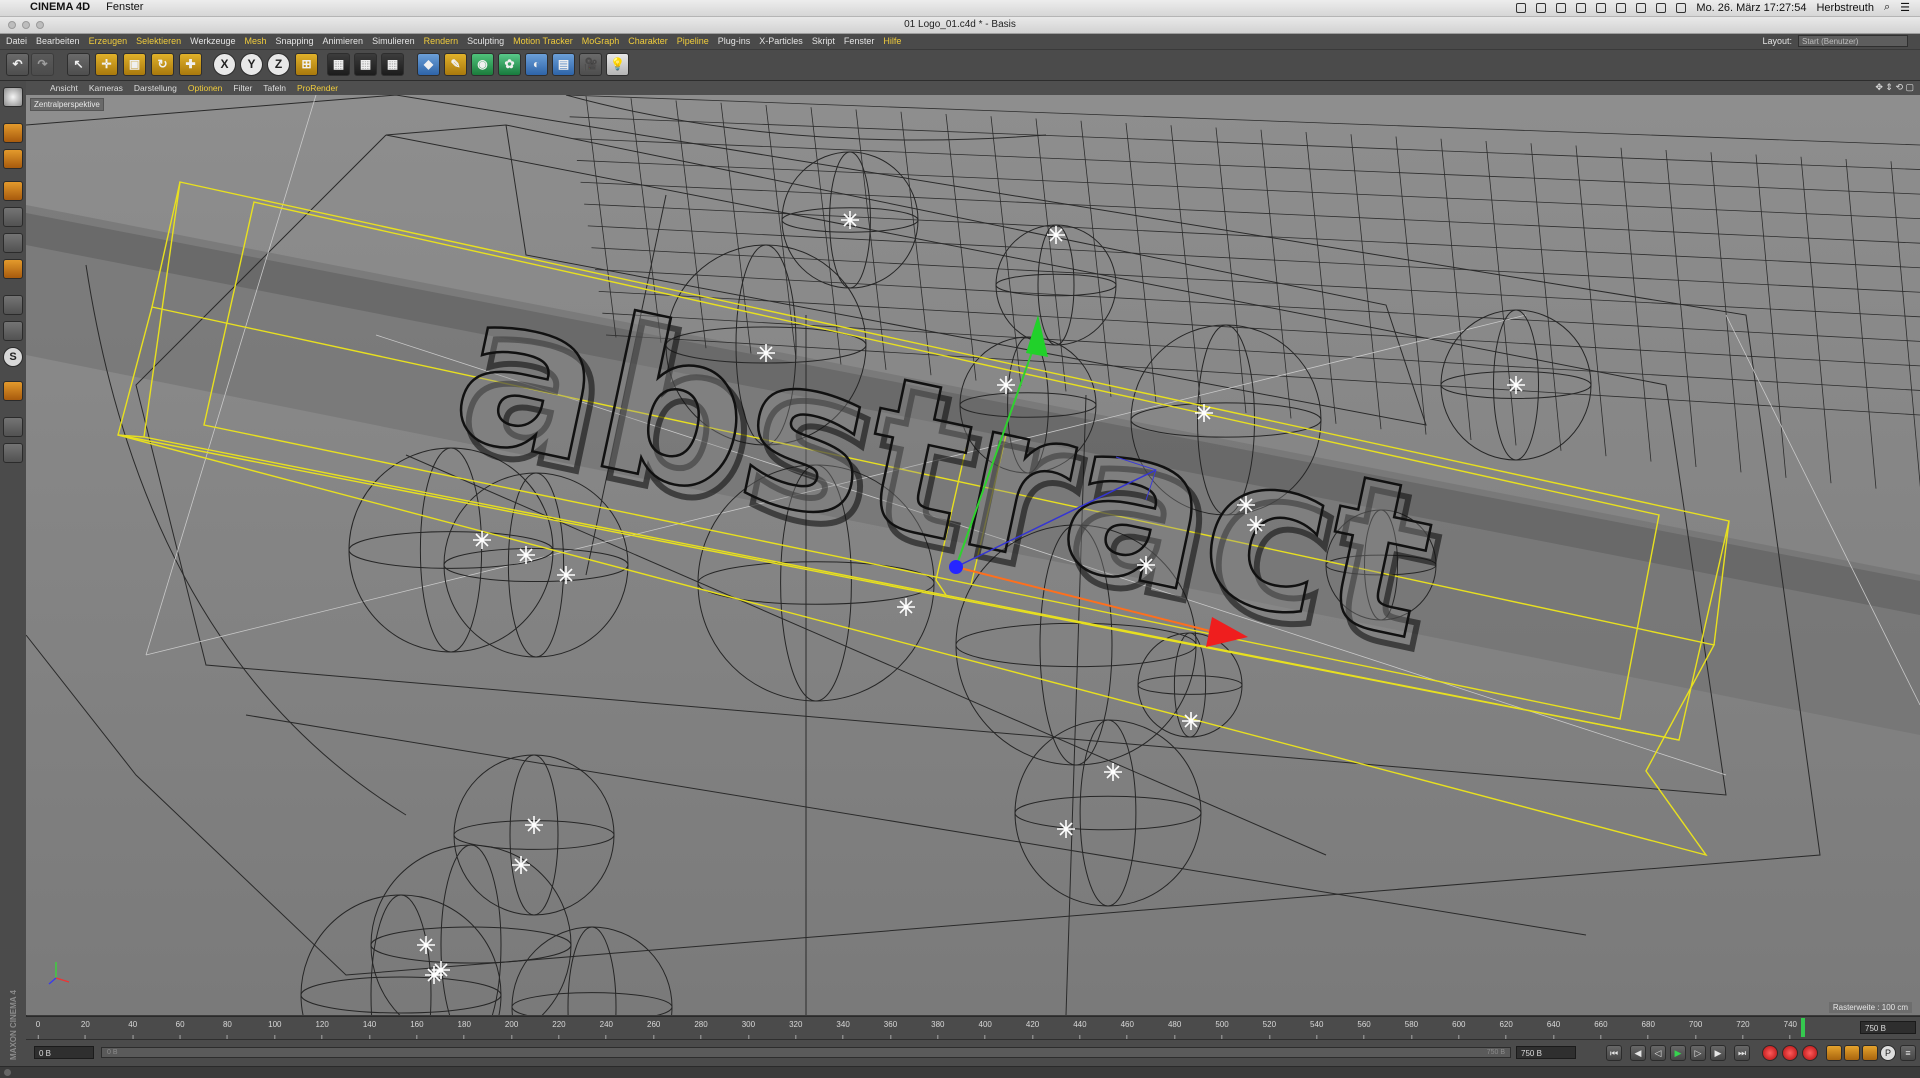  Describe the element at coordinates (13, 357) in the screenshot. I see `snap-toggle-icon: S` at that location.